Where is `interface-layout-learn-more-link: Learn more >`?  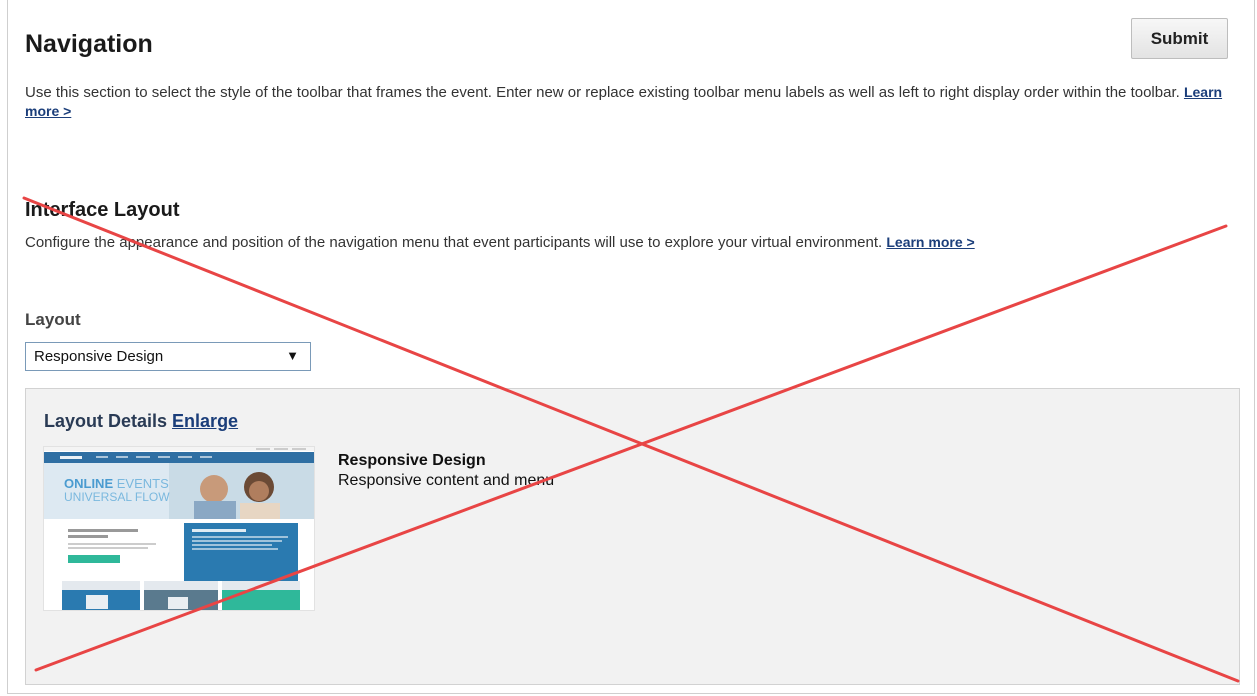 interface-layout-learn-more-link: Learn more > is located at coordinates (930, 242).